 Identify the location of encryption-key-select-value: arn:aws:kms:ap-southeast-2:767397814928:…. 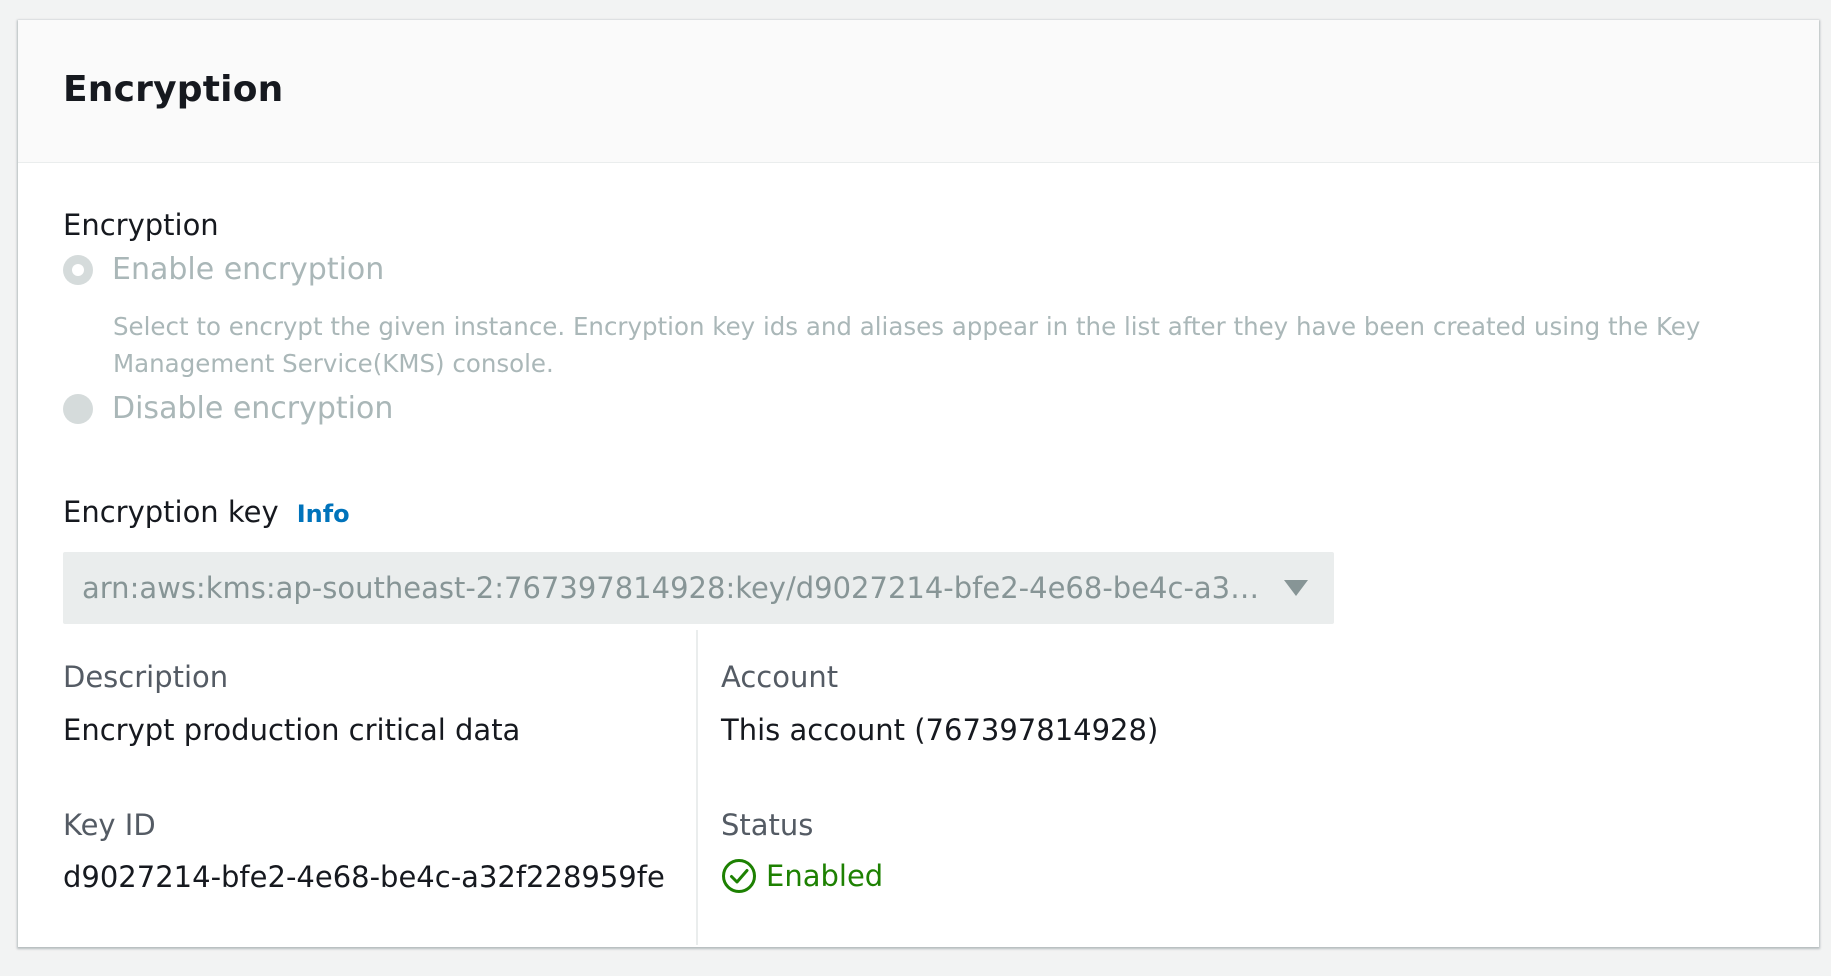
(671, 588).